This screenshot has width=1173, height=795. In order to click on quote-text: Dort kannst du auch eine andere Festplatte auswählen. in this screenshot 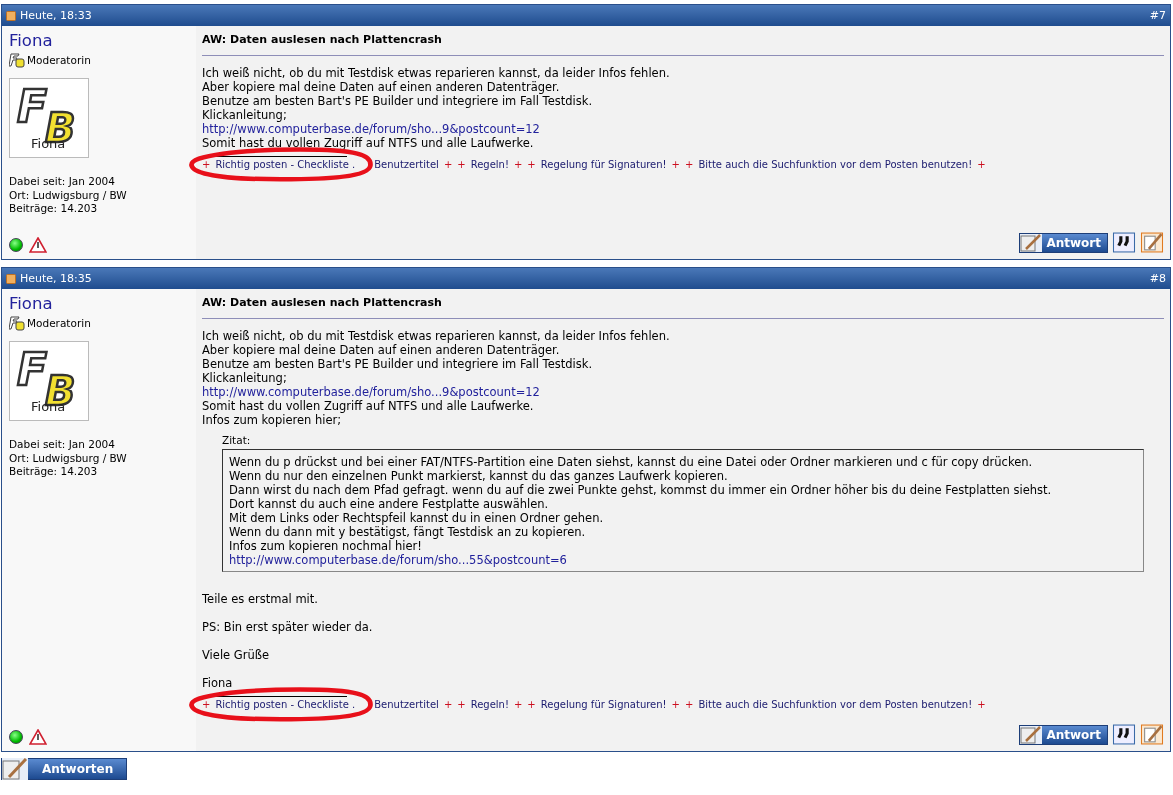, I will do `click(389, 504)`.